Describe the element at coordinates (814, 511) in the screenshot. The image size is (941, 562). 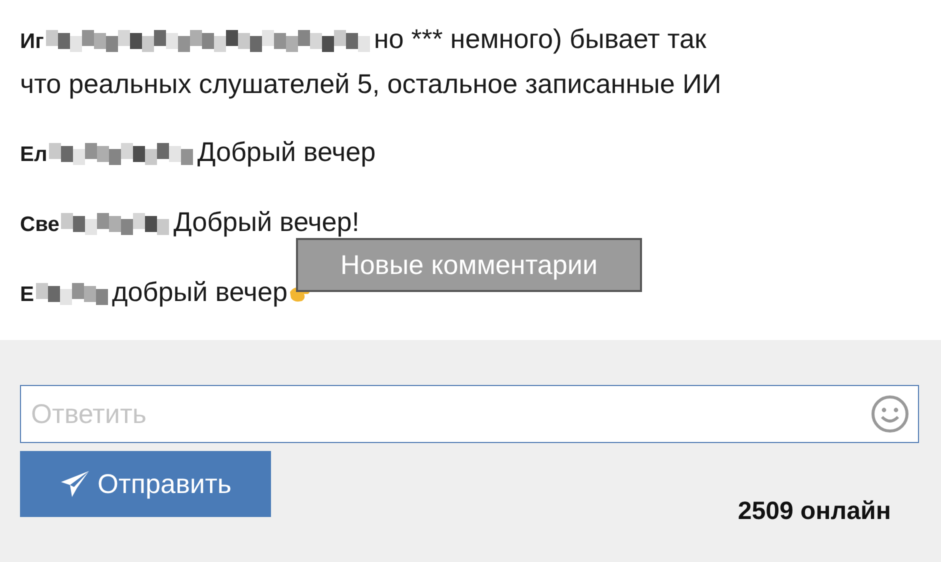
I see `online-count: 2509 онлайн` at that location.